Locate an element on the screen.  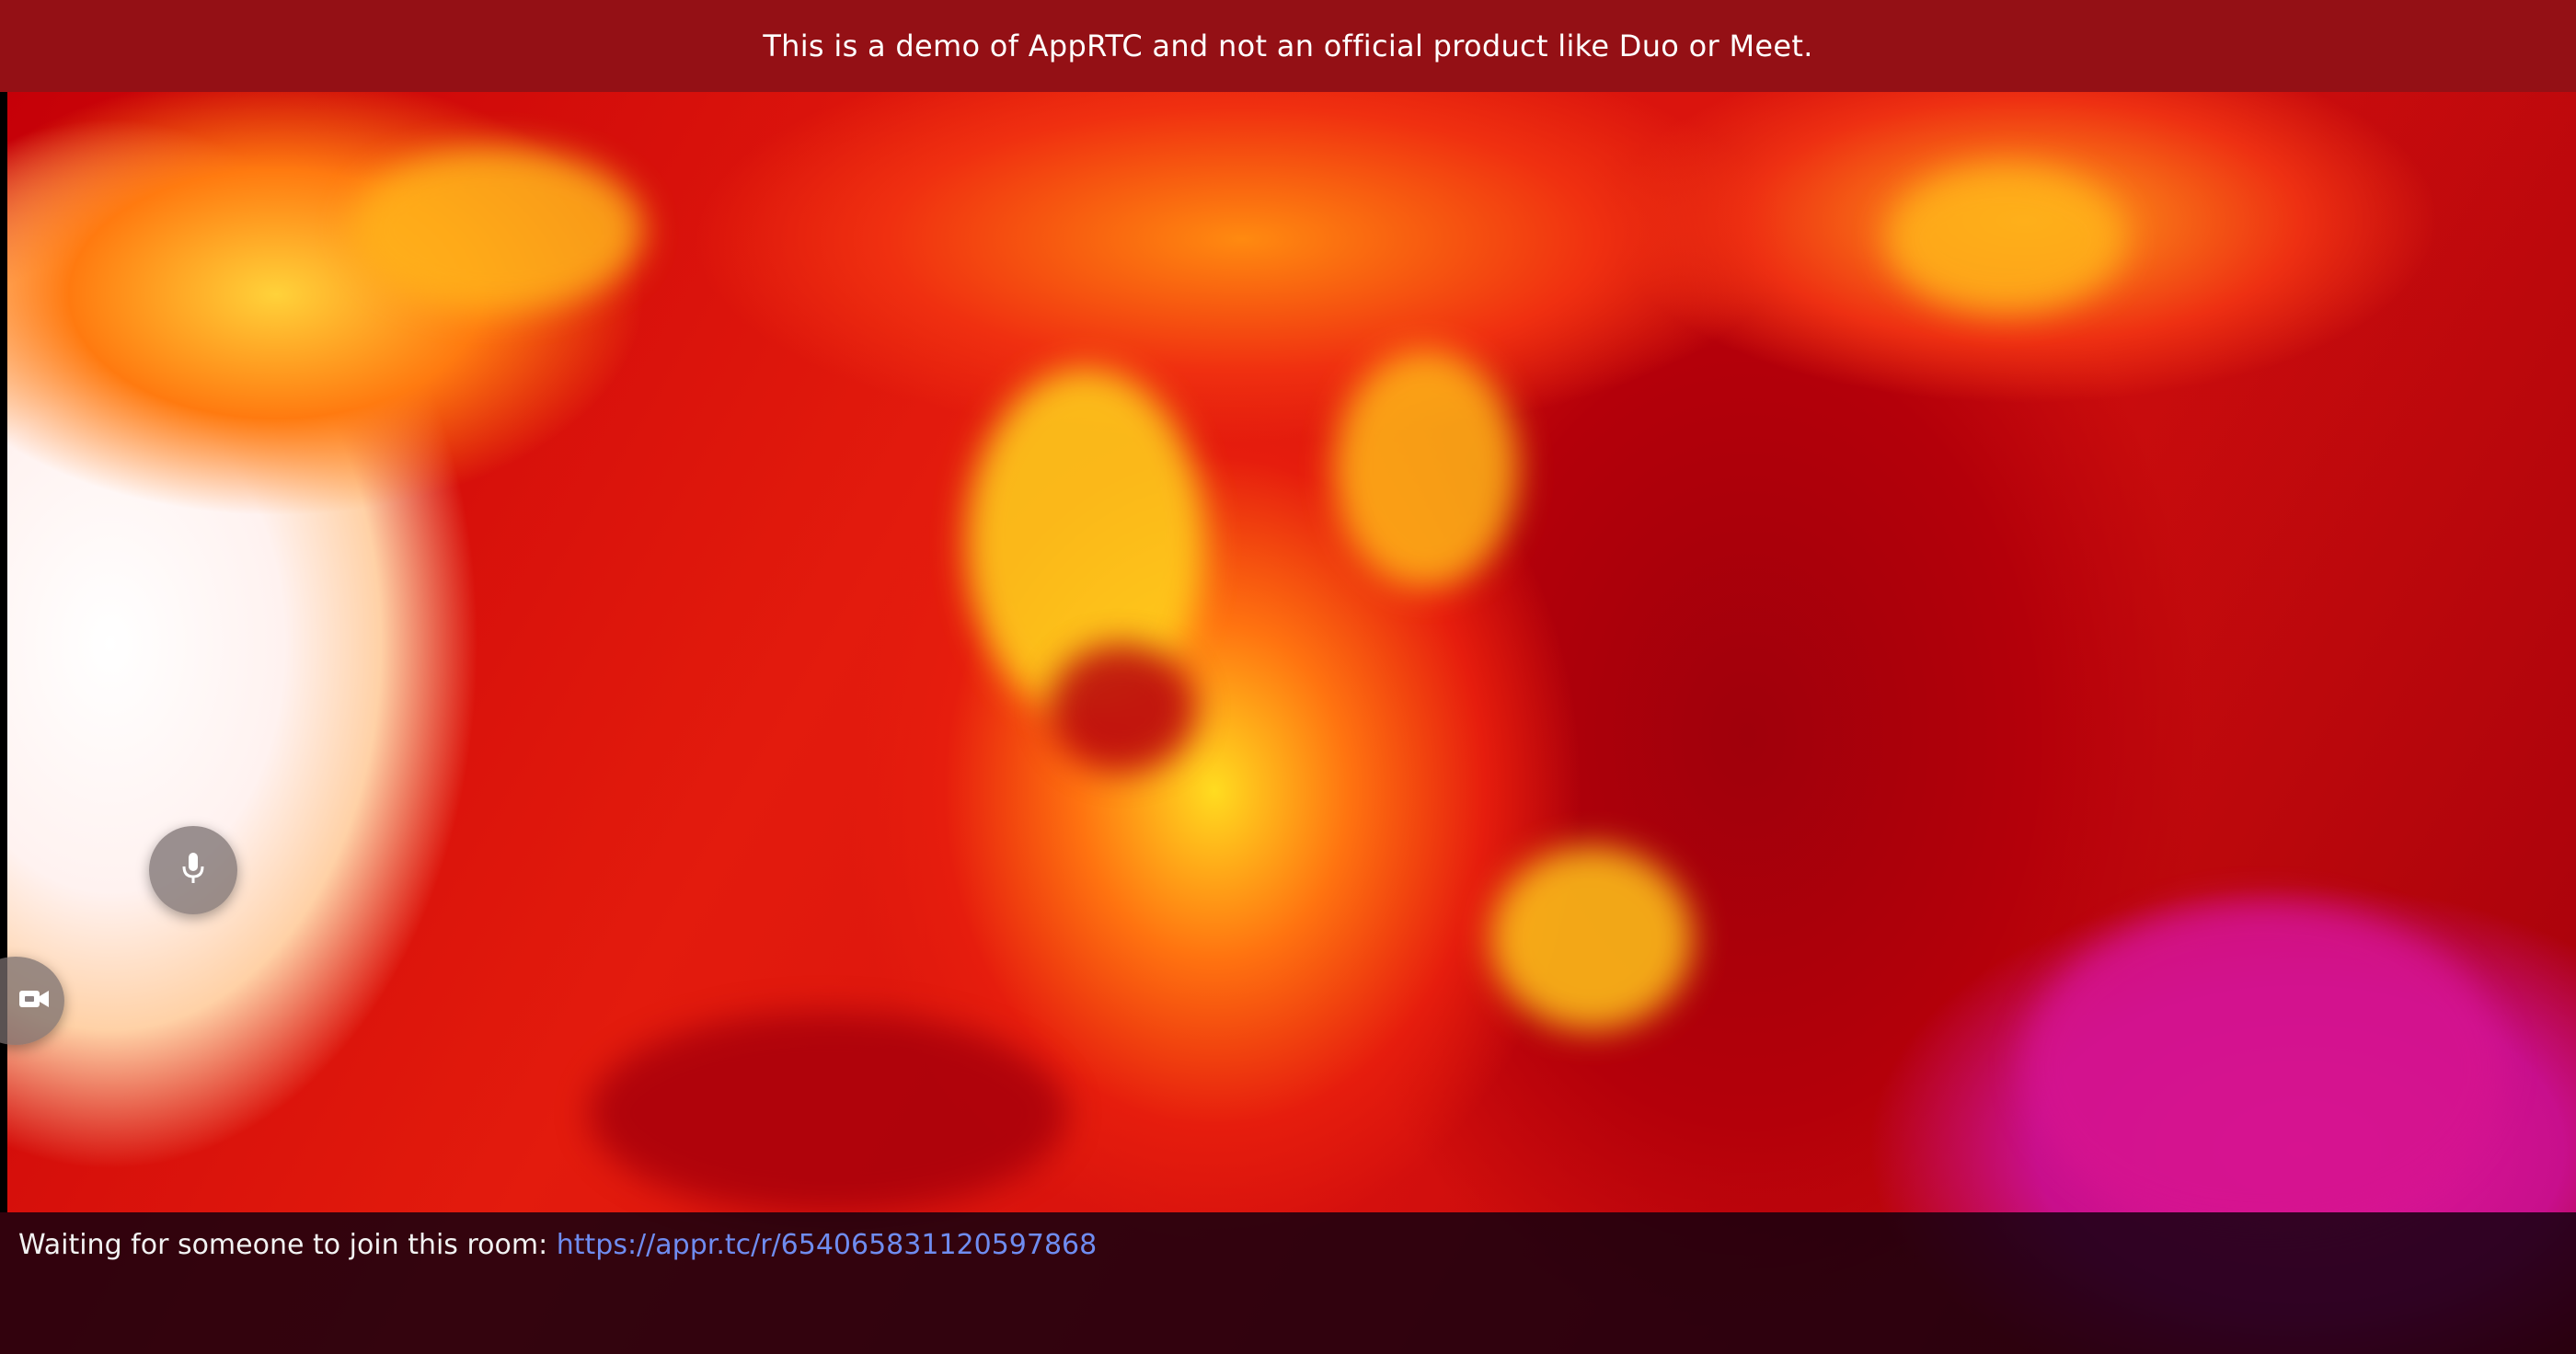
microphone-icon is located at coordinates (193, 870).